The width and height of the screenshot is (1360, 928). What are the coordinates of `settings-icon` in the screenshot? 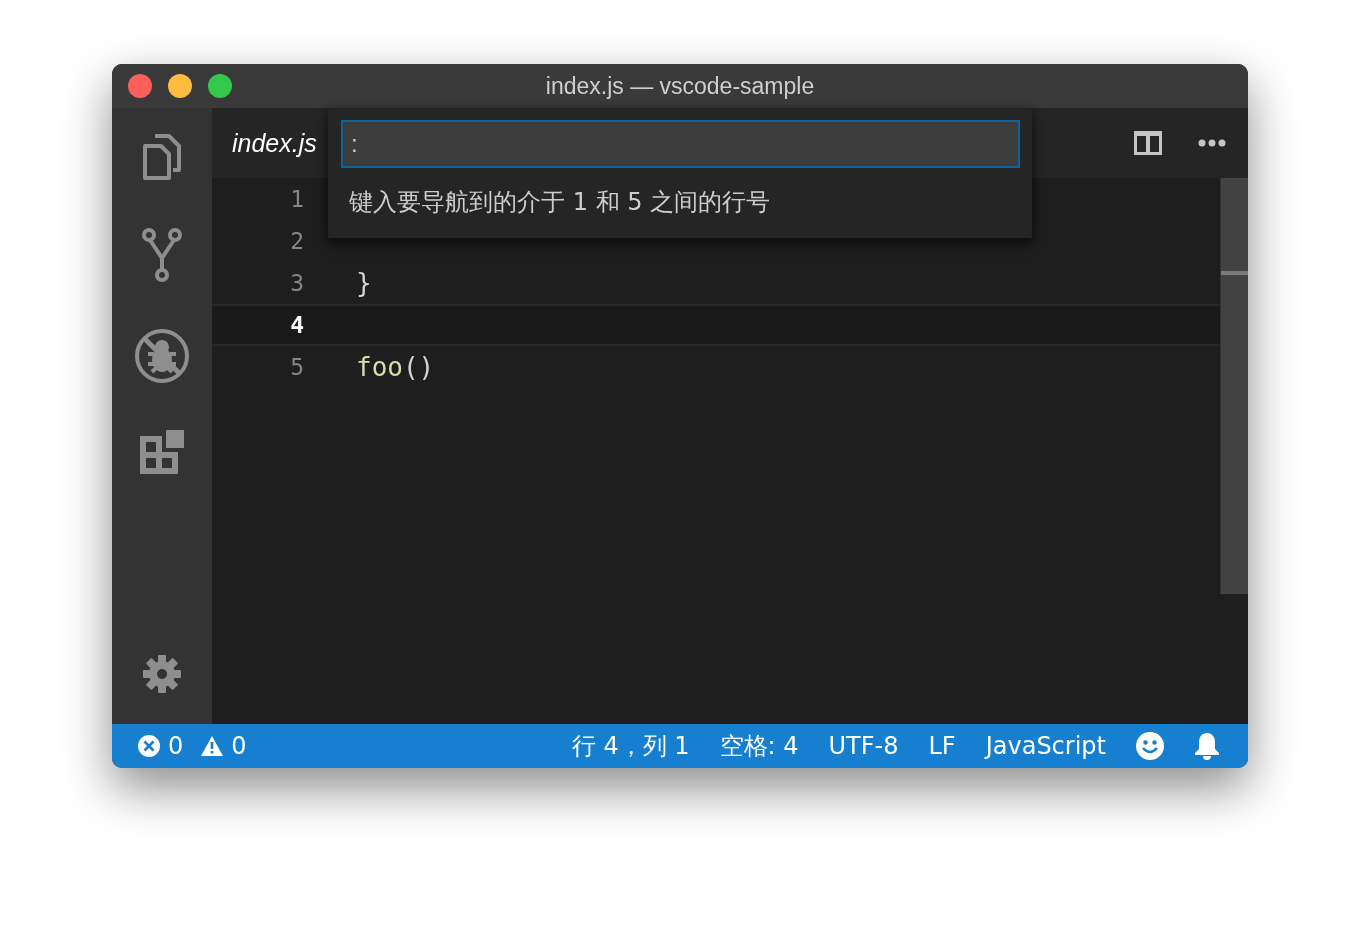 It's located at (162, 674).